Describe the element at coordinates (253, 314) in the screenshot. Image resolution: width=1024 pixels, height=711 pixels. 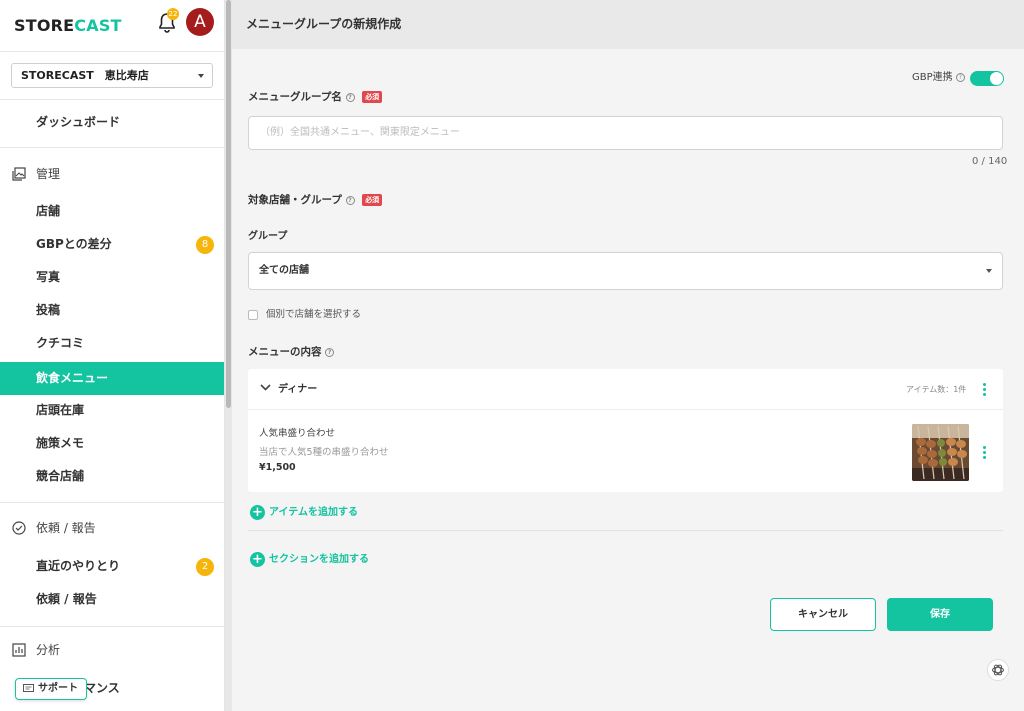
I see `individual-select-checkbox` at that location.